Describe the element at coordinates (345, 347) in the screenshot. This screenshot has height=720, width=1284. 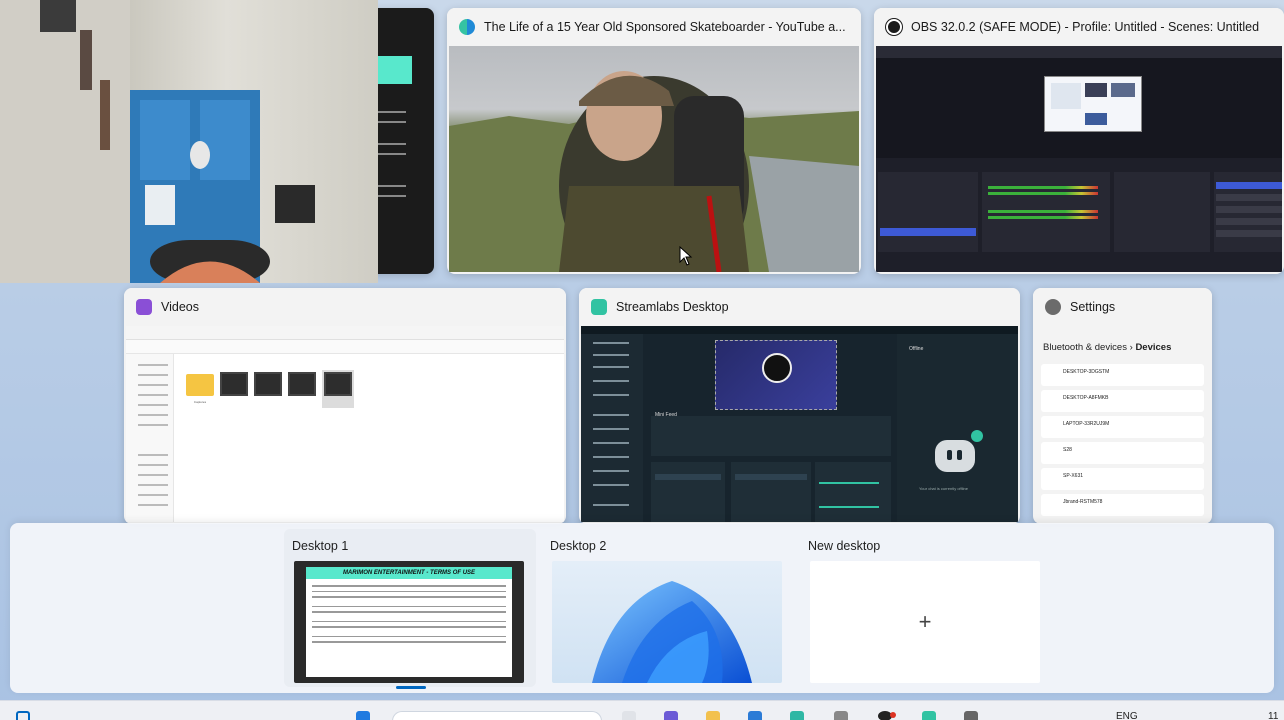
I see `explorer-address-bar` at that location.